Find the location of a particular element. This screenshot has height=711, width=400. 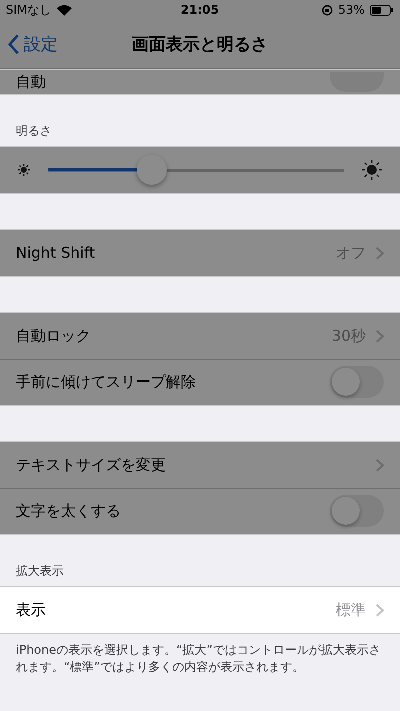

row-value: オフ is located at coordinates (351, 253).